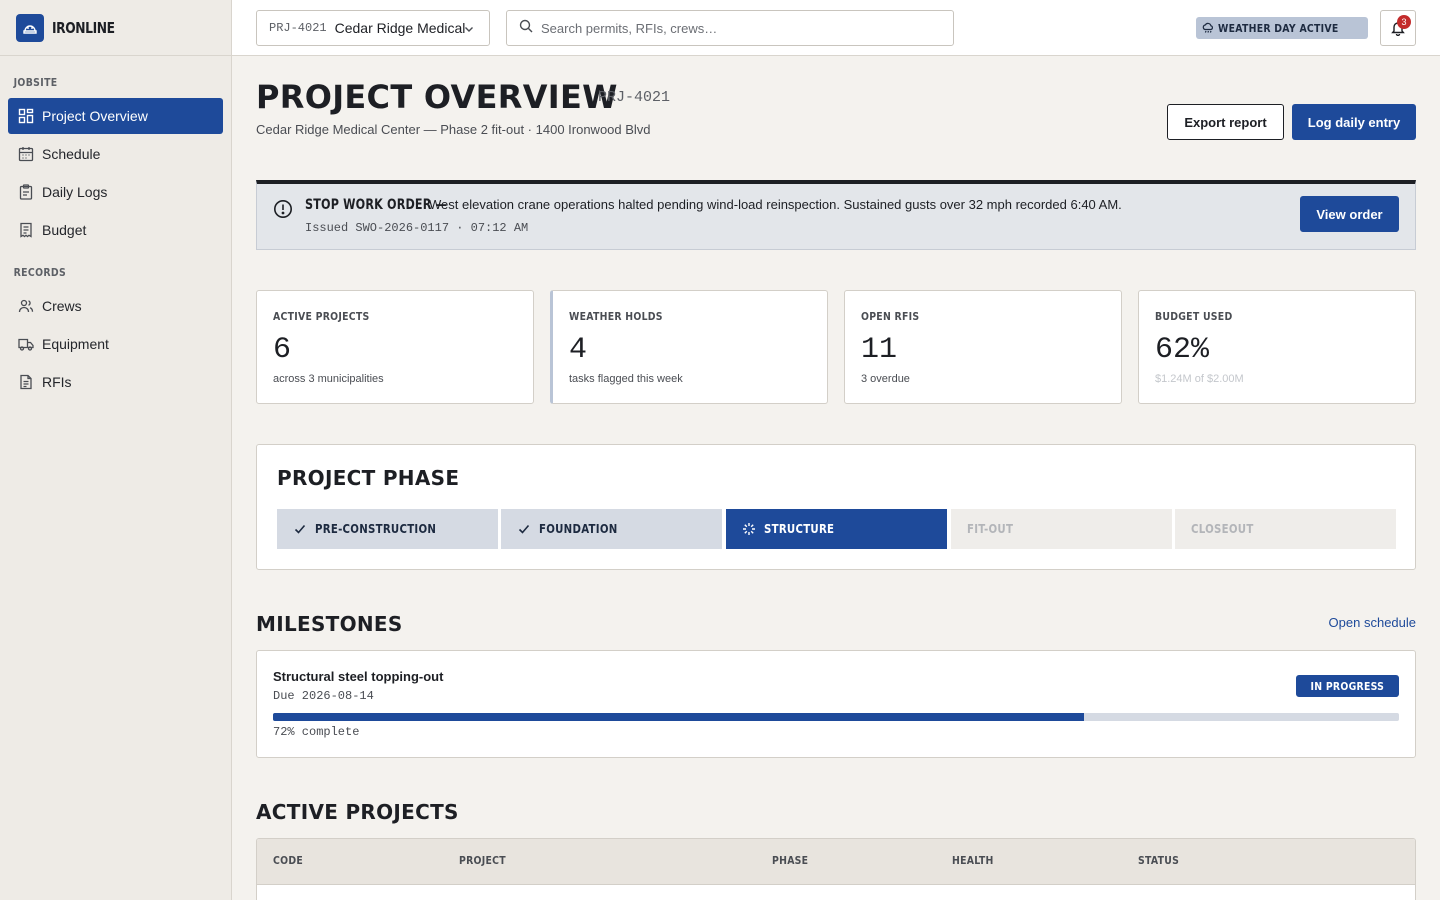 The image size is (1440, 900). I want to click on section-title-project-phase: PROJECT PHASE, so click(368, 478).